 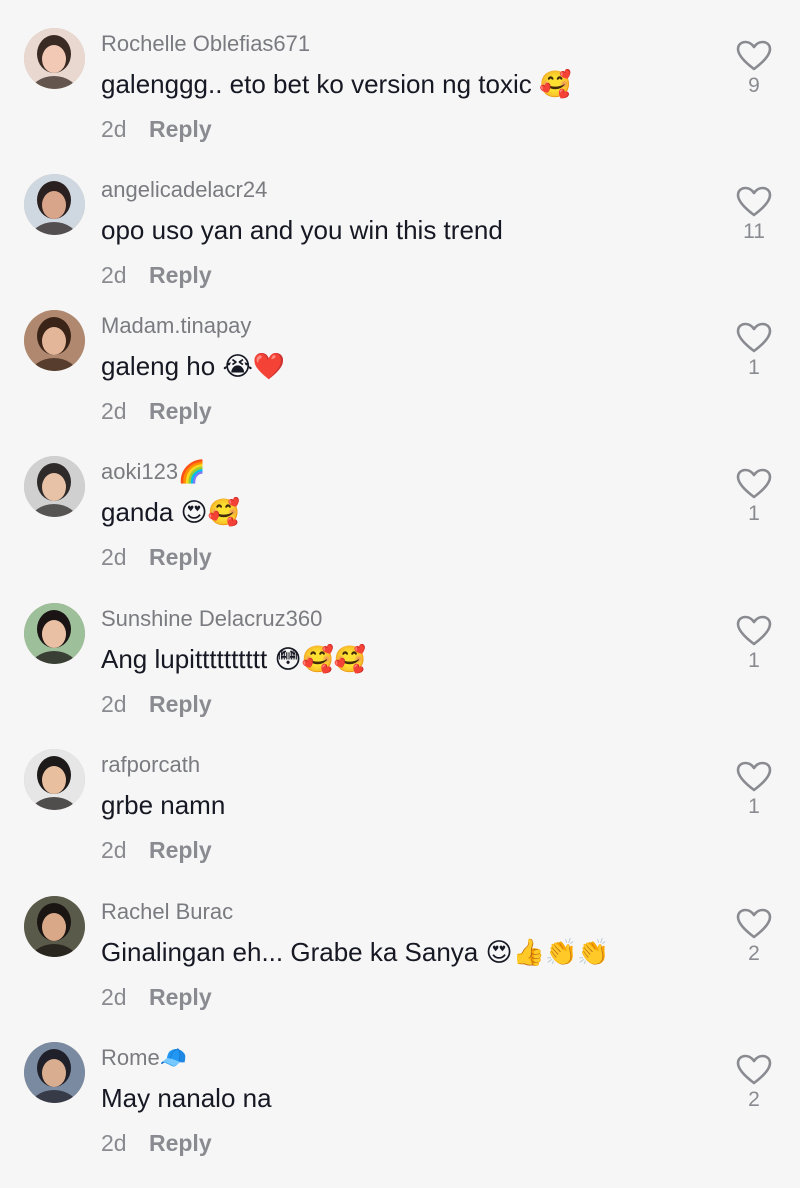 I want to click on like-button: 11, so click(x=754, y=215).